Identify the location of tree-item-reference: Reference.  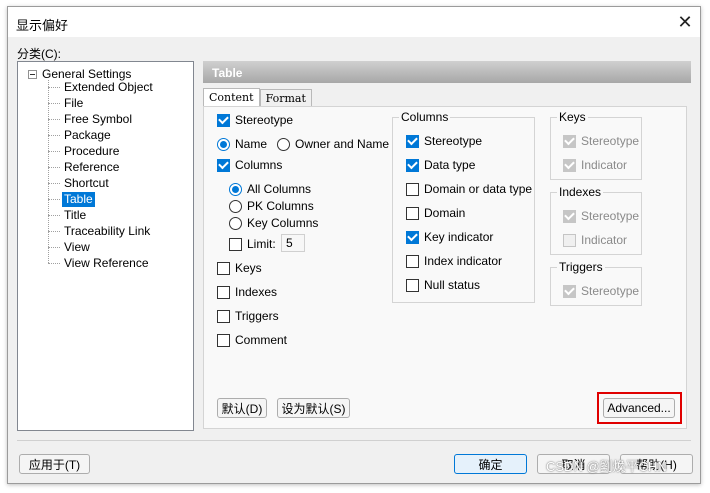
(84, 167).